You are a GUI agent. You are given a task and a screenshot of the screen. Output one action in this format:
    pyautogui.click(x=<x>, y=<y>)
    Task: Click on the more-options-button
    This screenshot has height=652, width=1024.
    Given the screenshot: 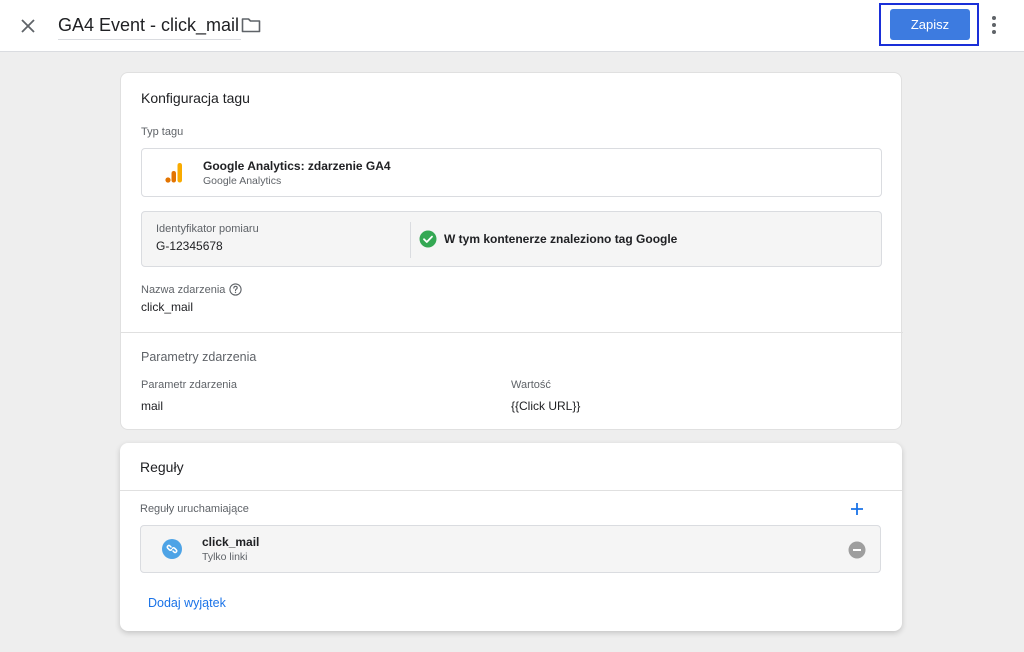 What is the action you would take?
    pyautogui.click(x=994, y=25)
    